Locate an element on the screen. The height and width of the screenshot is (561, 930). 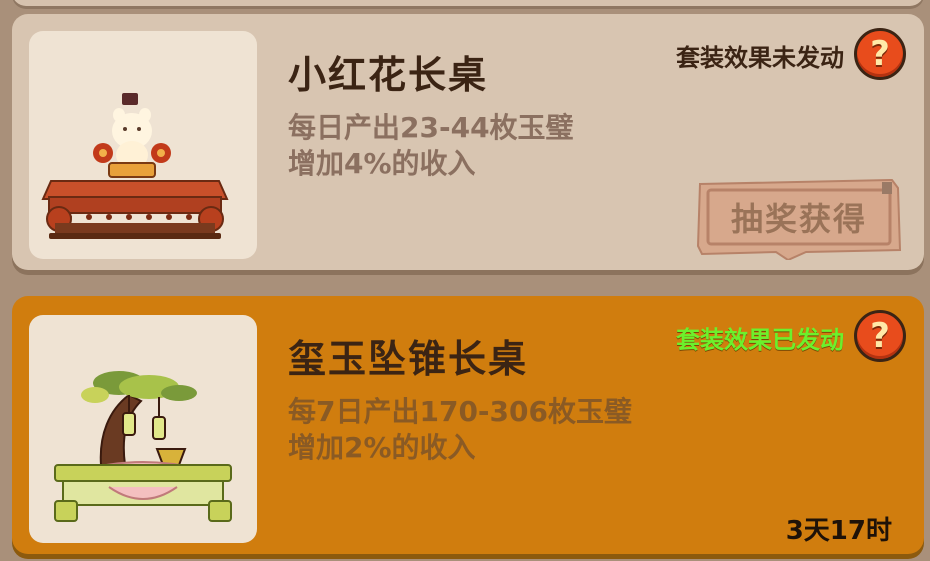
previous-card-edge is located at coordinates (468, 3).